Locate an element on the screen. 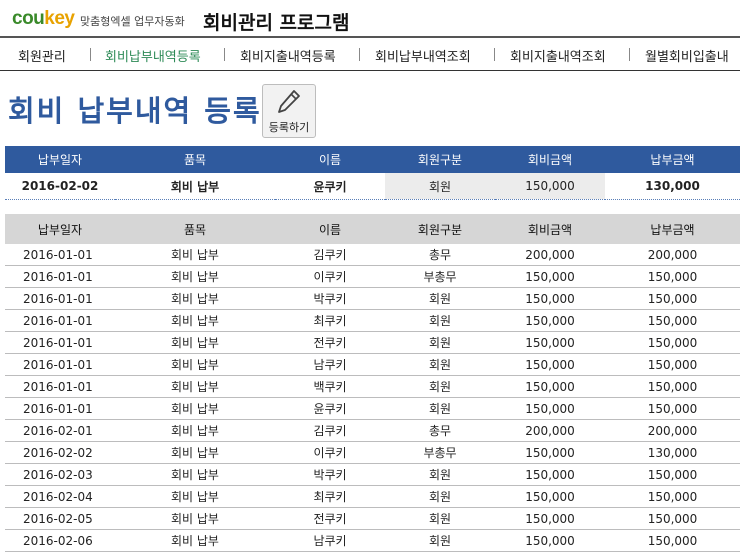 This screenshot has height=555, width=740. entry-header-row: 납부일자 품목 이름 회원구분 회비금액 납부금액 is located at coordinates (372, 159).